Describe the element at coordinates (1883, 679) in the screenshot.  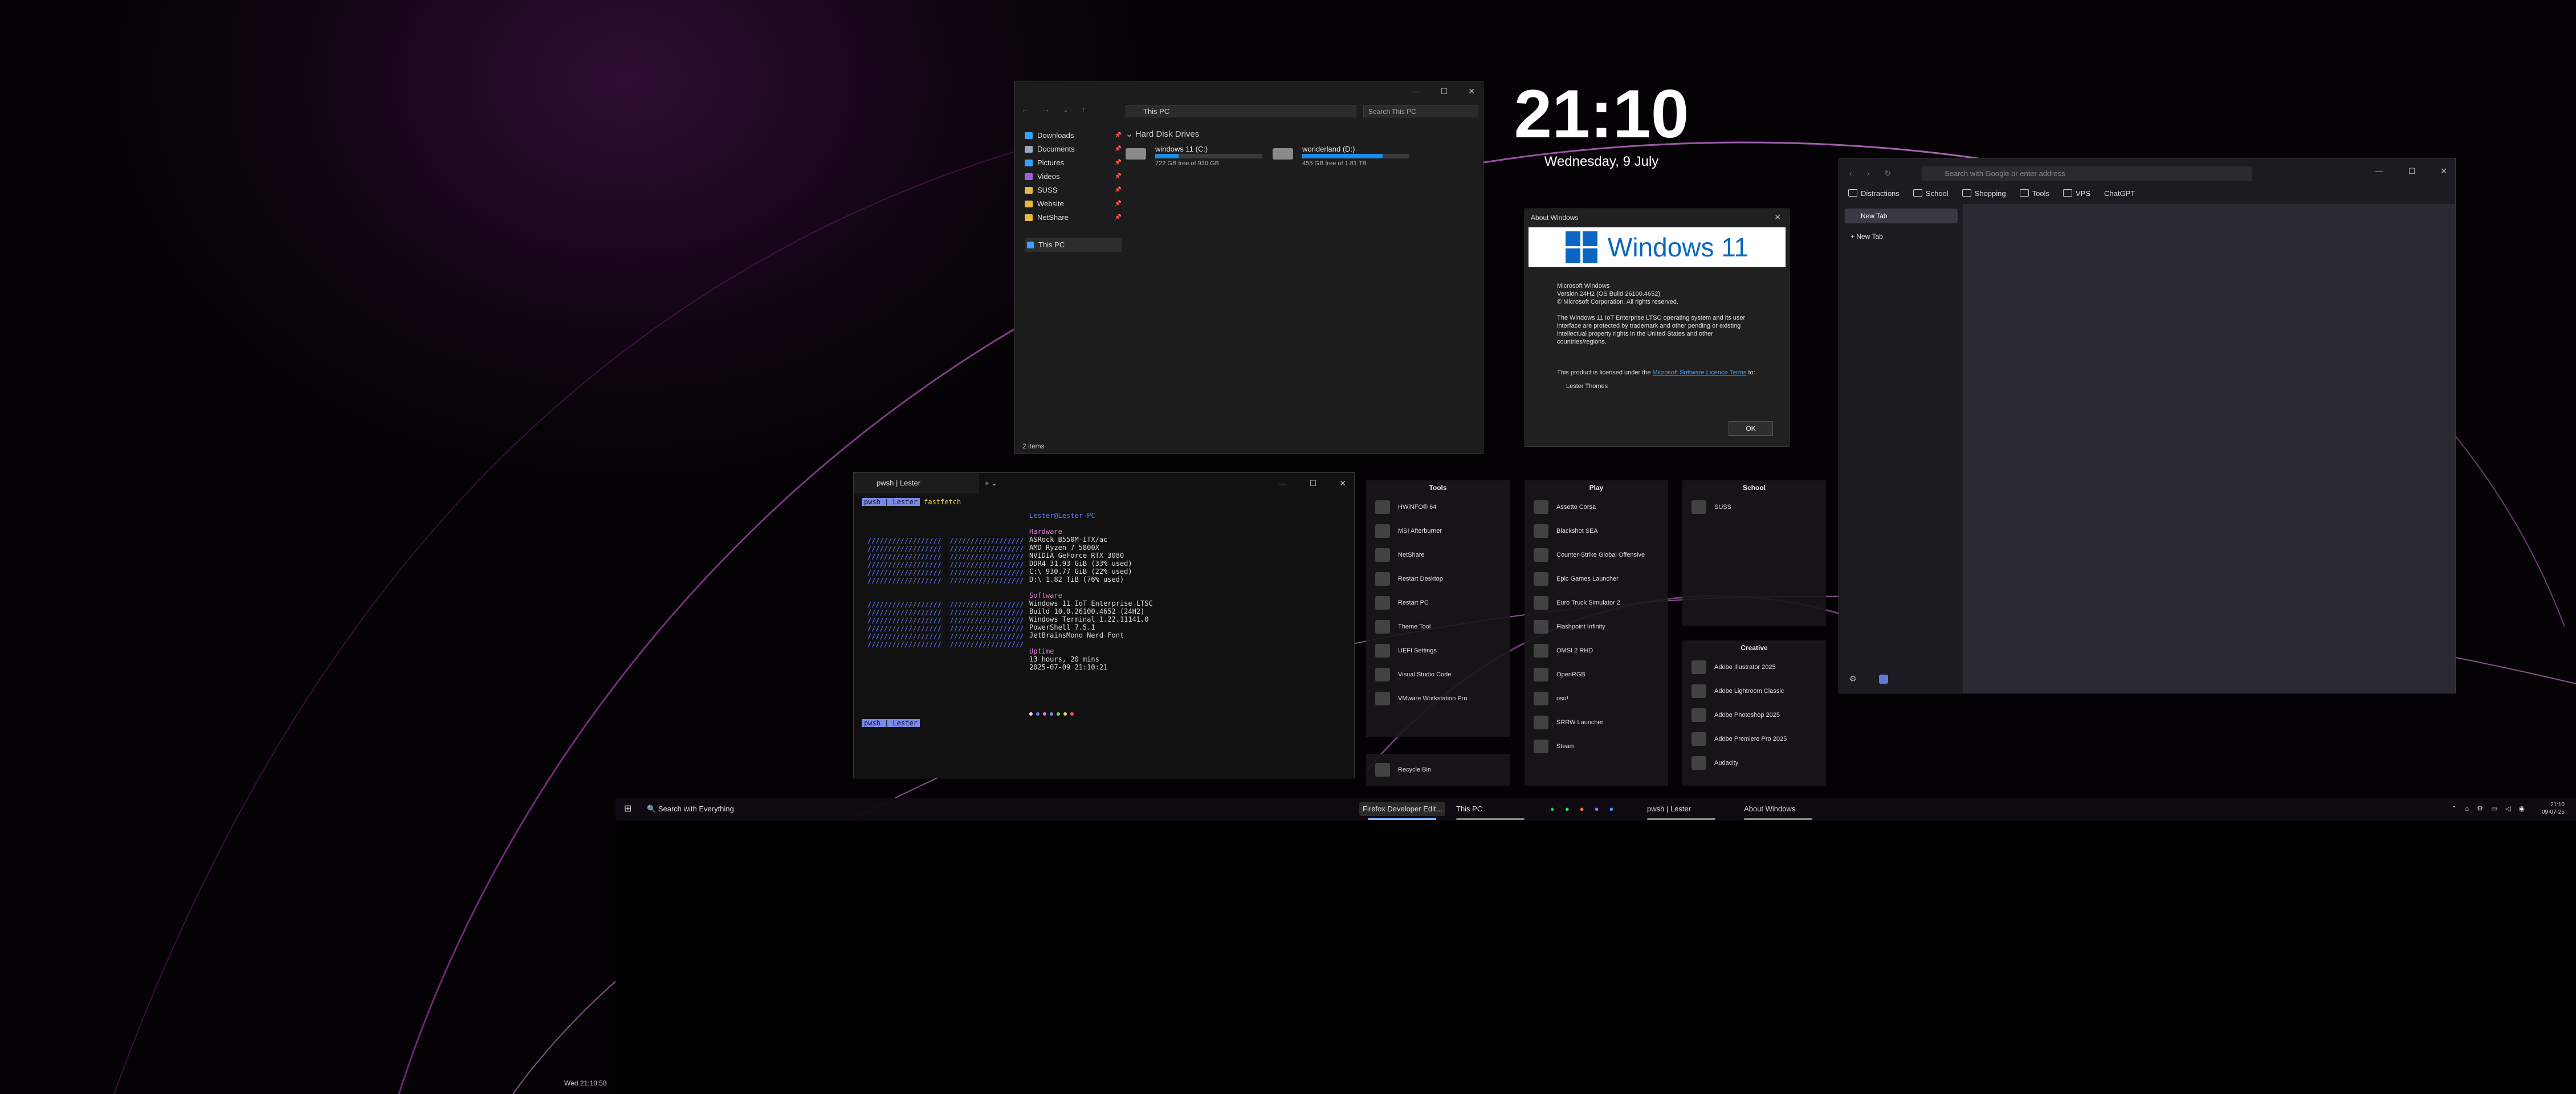
I see `extension-icon` at that location.